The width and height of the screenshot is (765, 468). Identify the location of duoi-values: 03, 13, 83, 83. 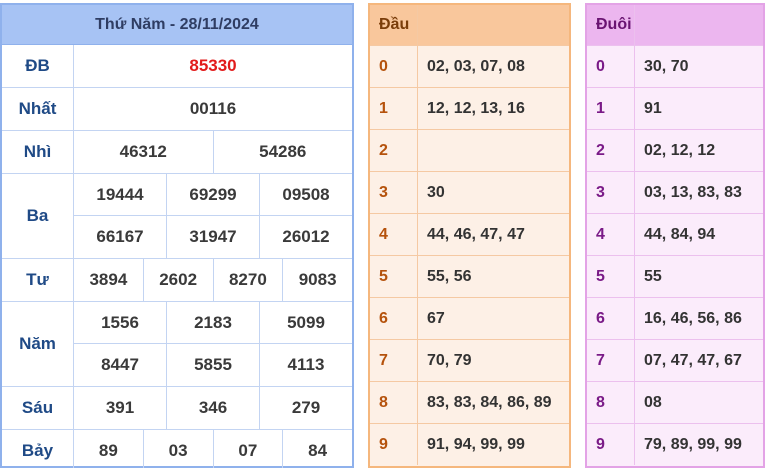
(693, 192).